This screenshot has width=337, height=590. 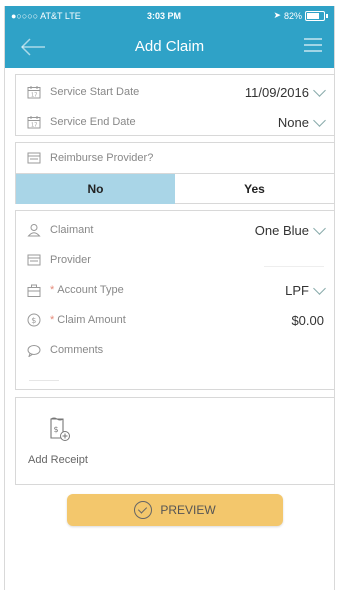 What do you see at coordinates (34, 290) in the screenshot?
I see `briefcase-icon` at bounding box center [34, 290].